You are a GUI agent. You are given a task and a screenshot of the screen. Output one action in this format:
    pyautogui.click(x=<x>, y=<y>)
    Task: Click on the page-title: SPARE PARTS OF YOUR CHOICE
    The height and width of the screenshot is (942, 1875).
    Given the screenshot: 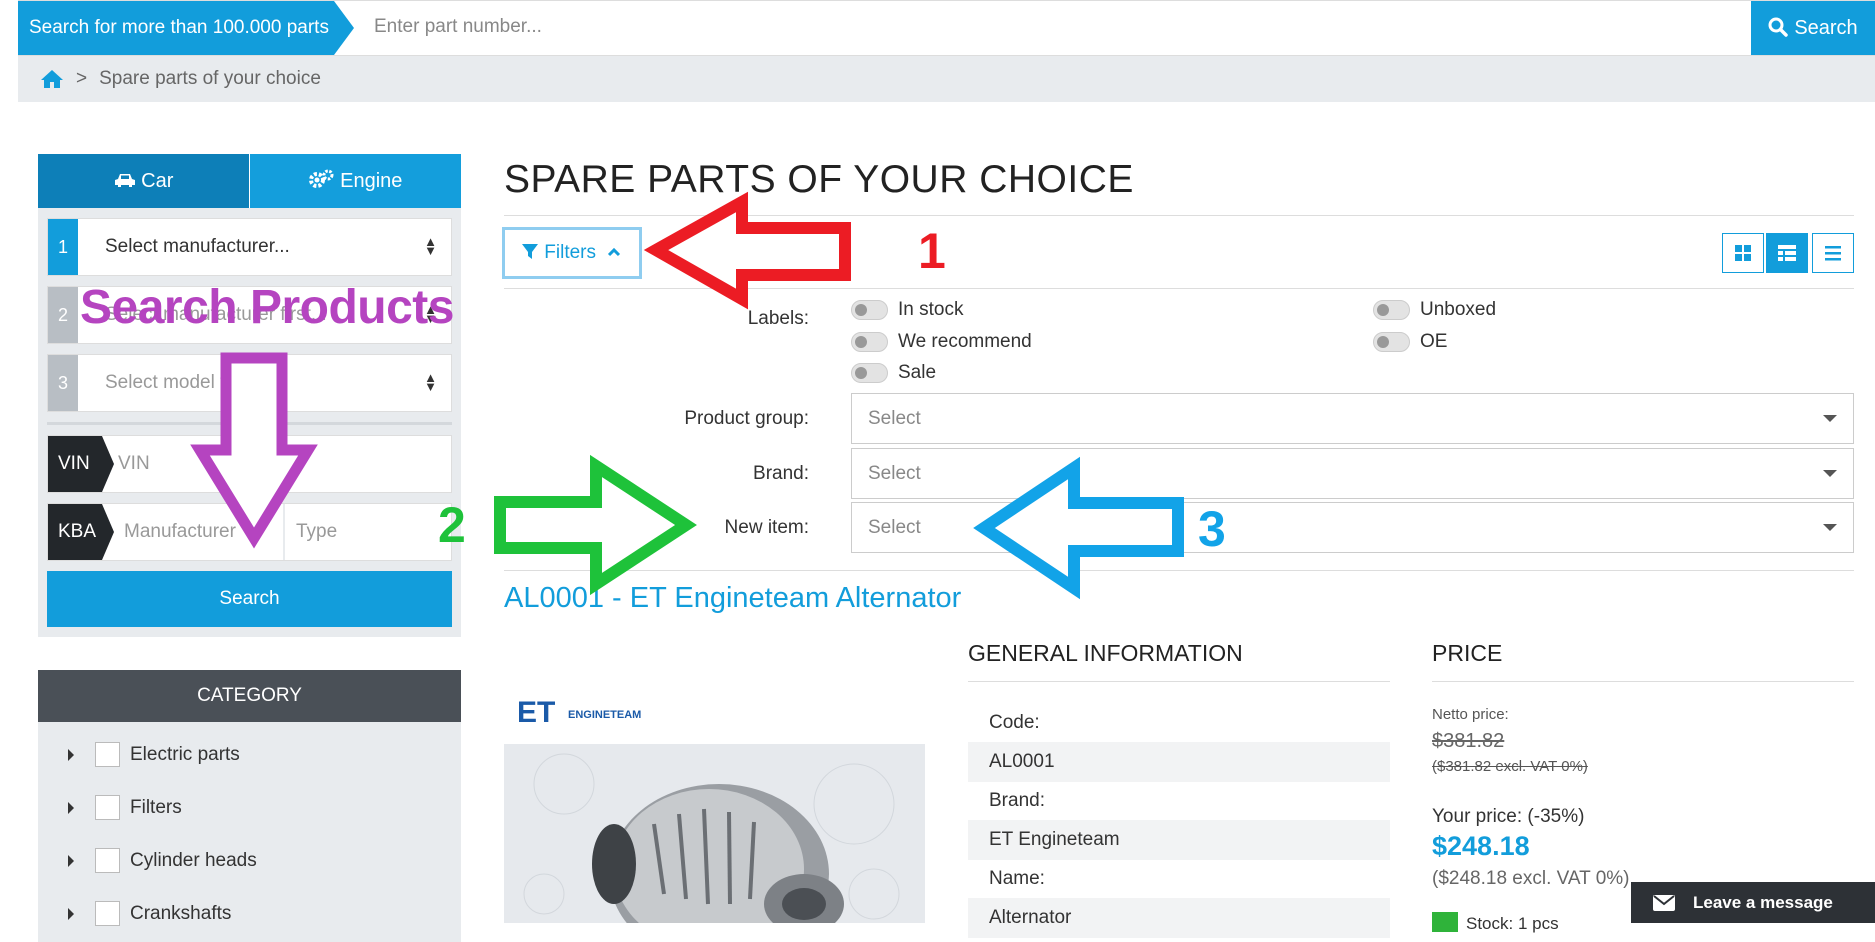 What is the action you would take?
    pyautogui.click(x=819, y=179)
    